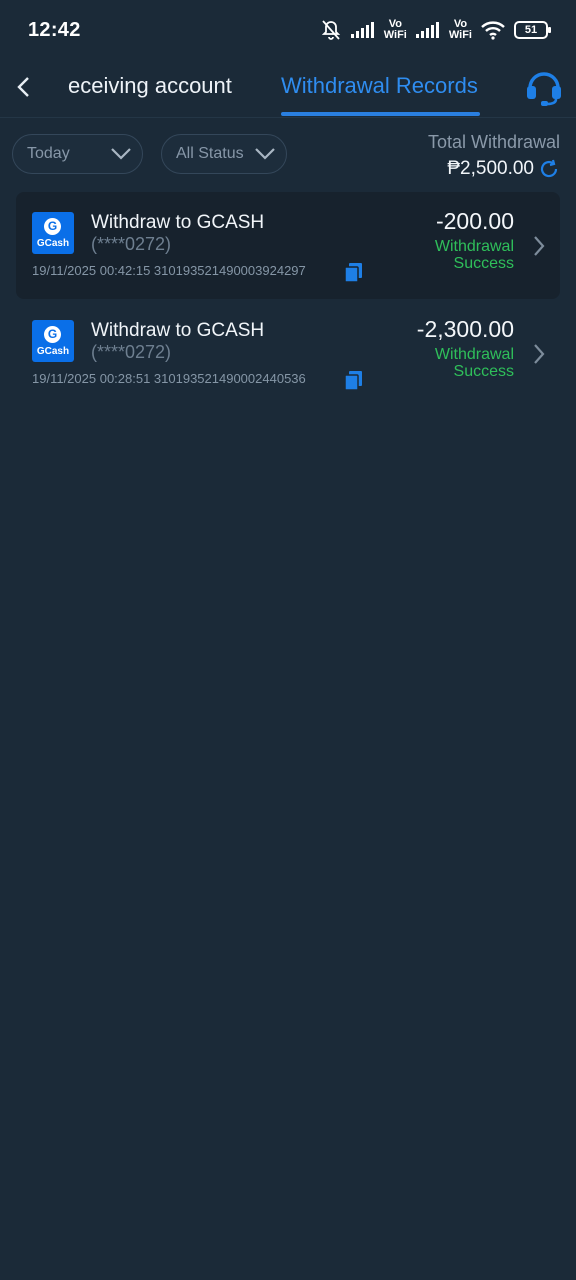 The height and width of the screenshot is (1280, 576). I want to click on tab-receiving-account: eceiving account, so click(150, 86).